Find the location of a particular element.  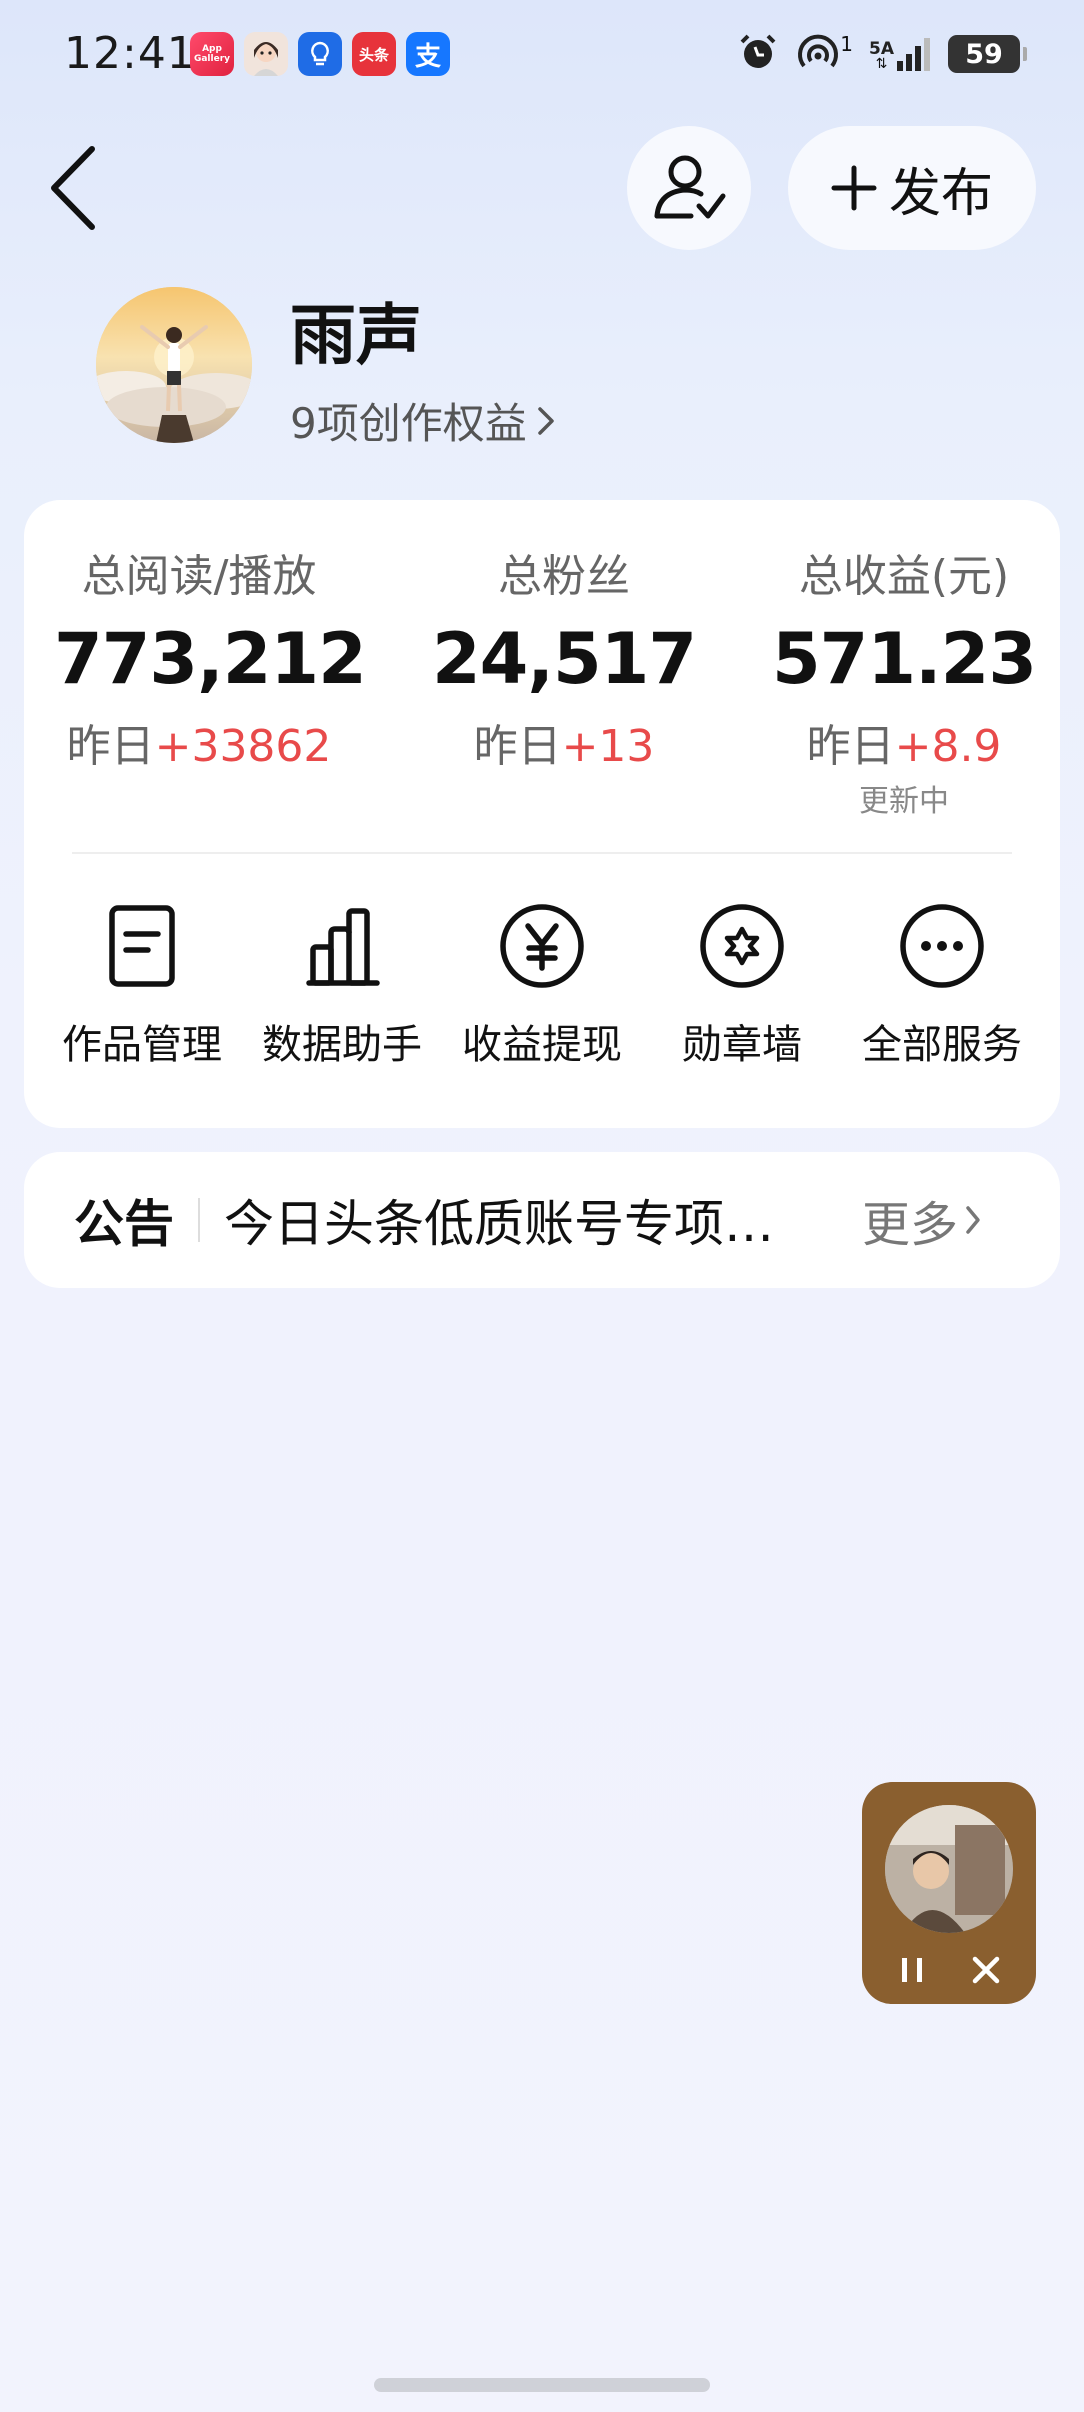

user-check-icon is located at coordinates (690, 187).